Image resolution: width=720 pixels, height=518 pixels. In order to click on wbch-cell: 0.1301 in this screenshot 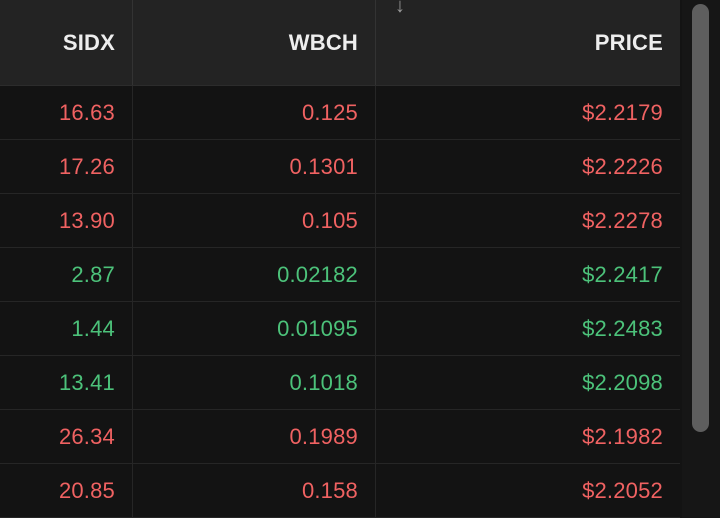, I will do `click(254, 166)`.